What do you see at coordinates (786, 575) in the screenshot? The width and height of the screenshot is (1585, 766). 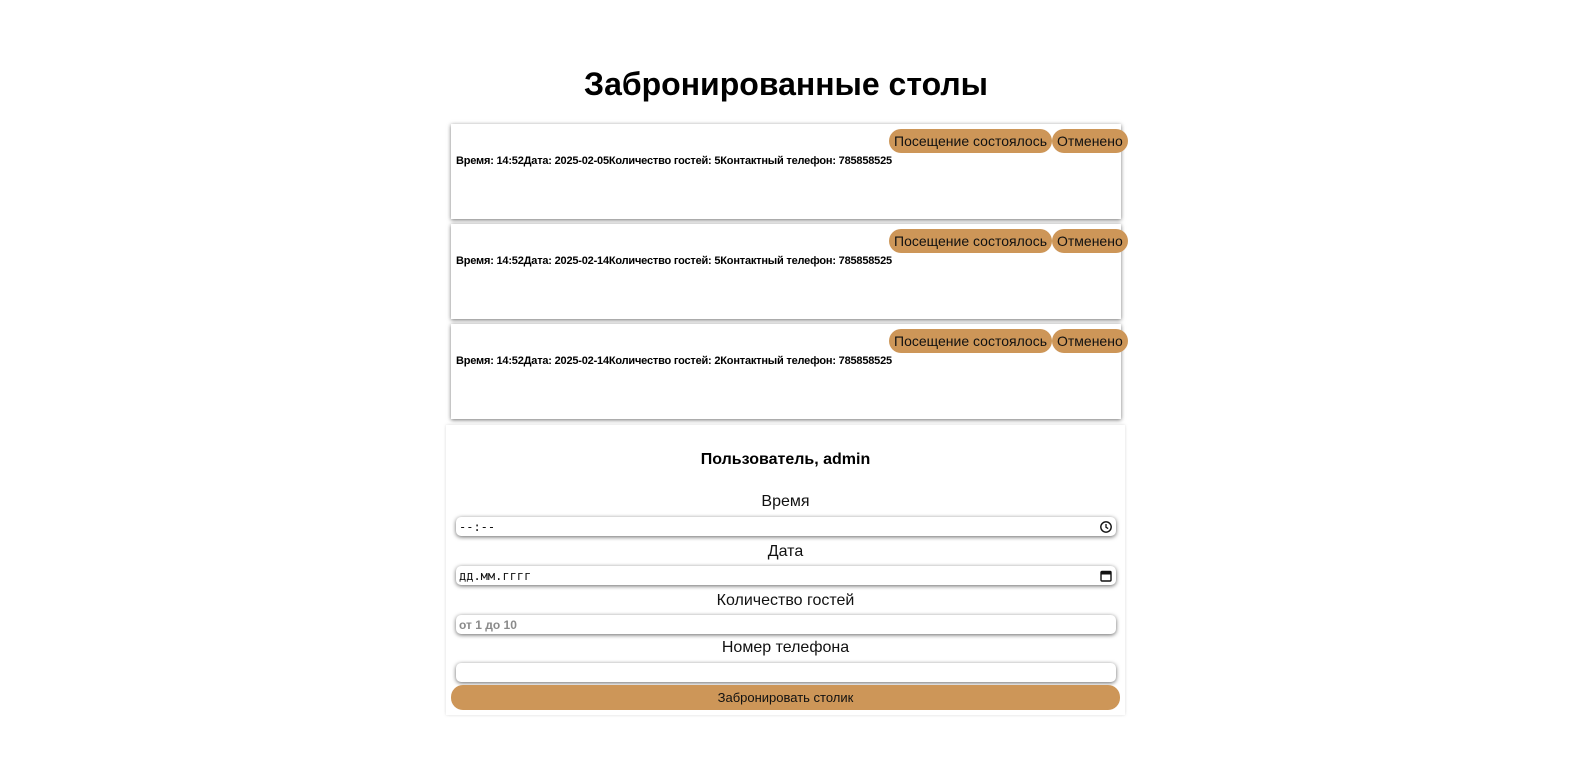 I see `date-input: дд.мм.гггг` at bounding box center [786, 575].